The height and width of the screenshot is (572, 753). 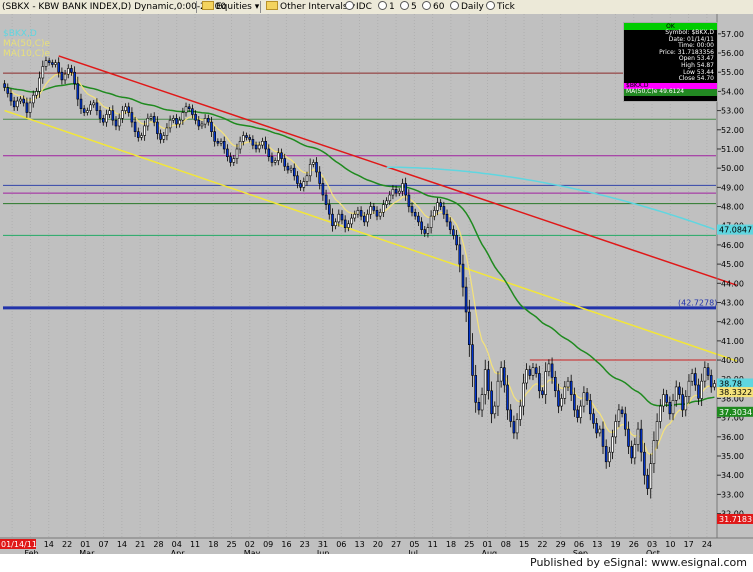 What do you see at coordinates (408, 7) in the screenshot?
I see `interval-5: 5` at bounding box center [408, 7].